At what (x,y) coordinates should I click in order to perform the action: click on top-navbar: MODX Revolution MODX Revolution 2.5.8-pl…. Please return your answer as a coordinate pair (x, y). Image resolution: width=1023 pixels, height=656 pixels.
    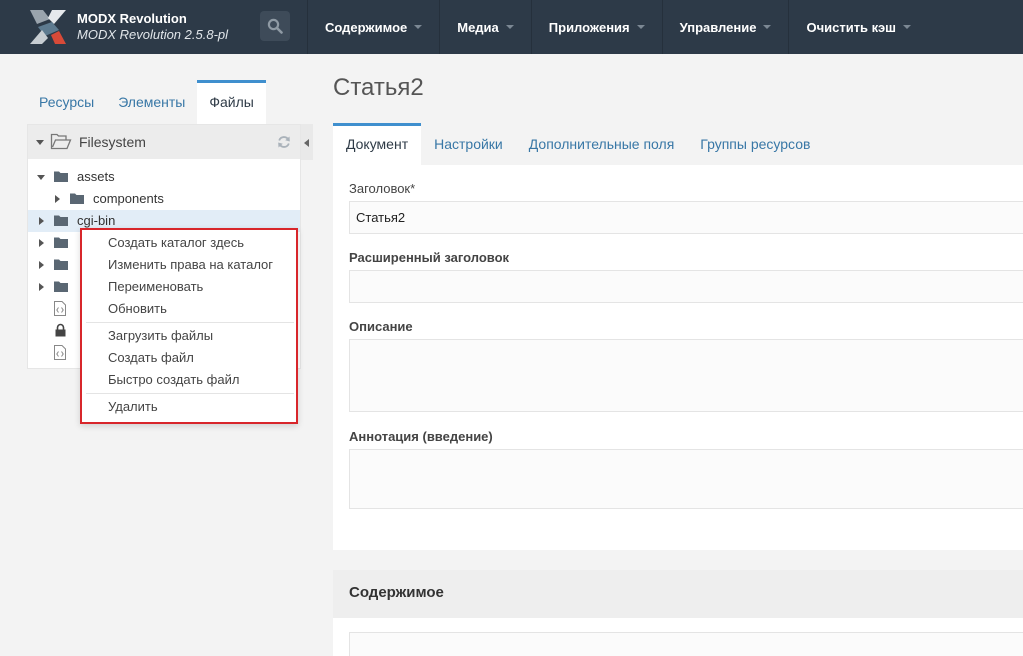
    Looking at the image, I should click on (511, 27).